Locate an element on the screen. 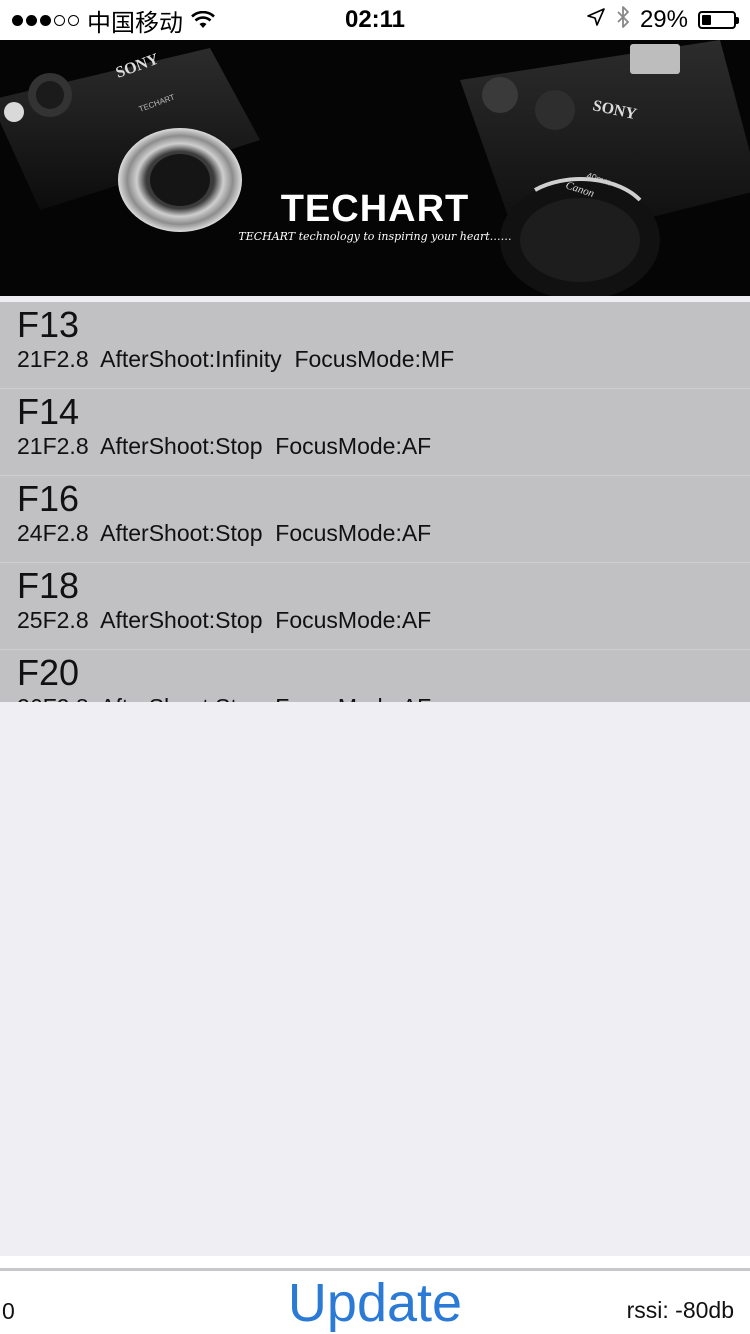 This screenshot has height=1334, width=750. battery-level-fill is located at coordinates (706, 20).